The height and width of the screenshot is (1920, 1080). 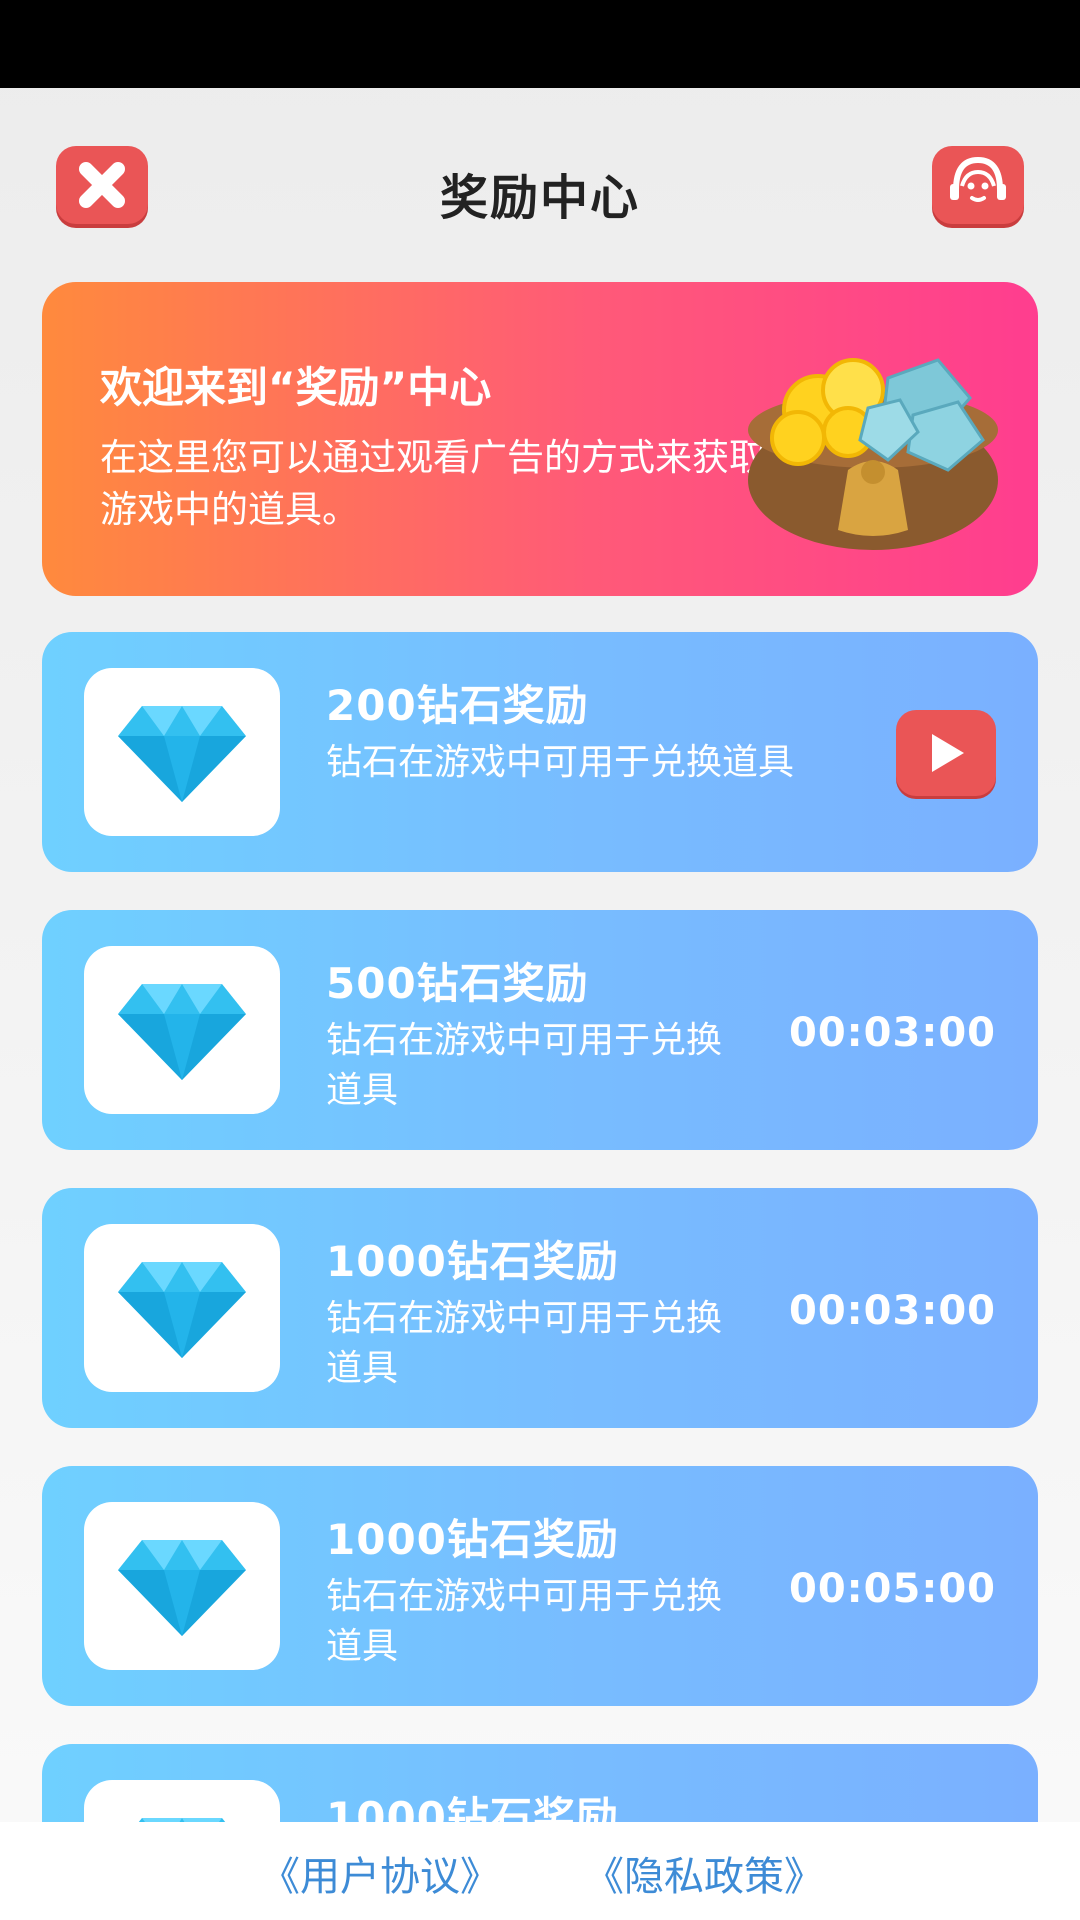 I want to click on play-icon, so click(x=948, y=753).